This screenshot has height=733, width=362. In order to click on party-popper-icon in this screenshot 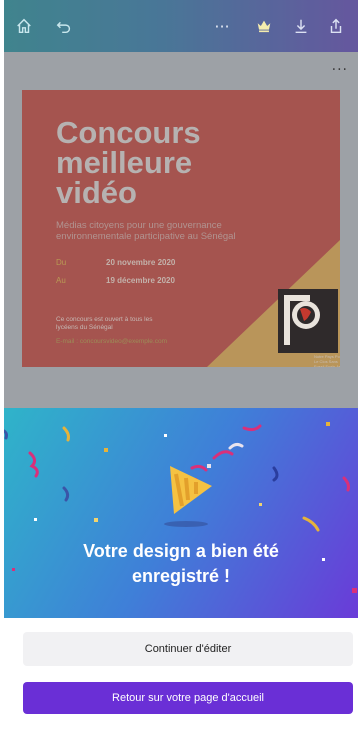, I will do `click(186, 495)`.